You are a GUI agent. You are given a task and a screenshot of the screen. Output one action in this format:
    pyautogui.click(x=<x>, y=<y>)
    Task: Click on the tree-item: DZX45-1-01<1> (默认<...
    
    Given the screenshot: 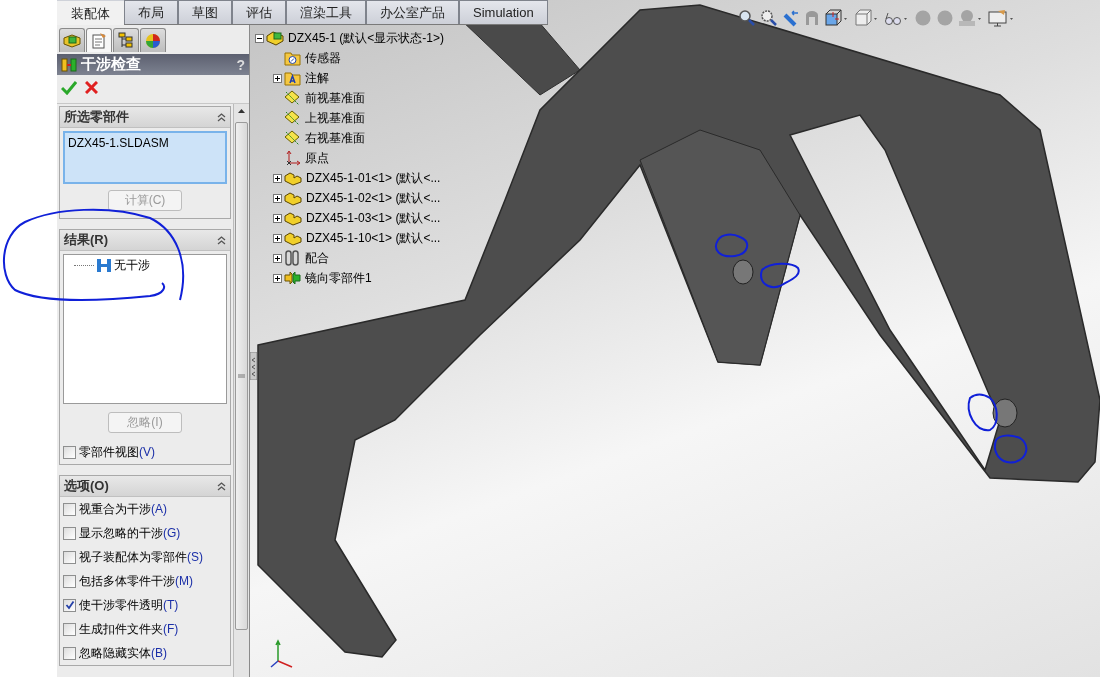 What is the action you would take?
    pyautogui.click(x=373, y=178)
    